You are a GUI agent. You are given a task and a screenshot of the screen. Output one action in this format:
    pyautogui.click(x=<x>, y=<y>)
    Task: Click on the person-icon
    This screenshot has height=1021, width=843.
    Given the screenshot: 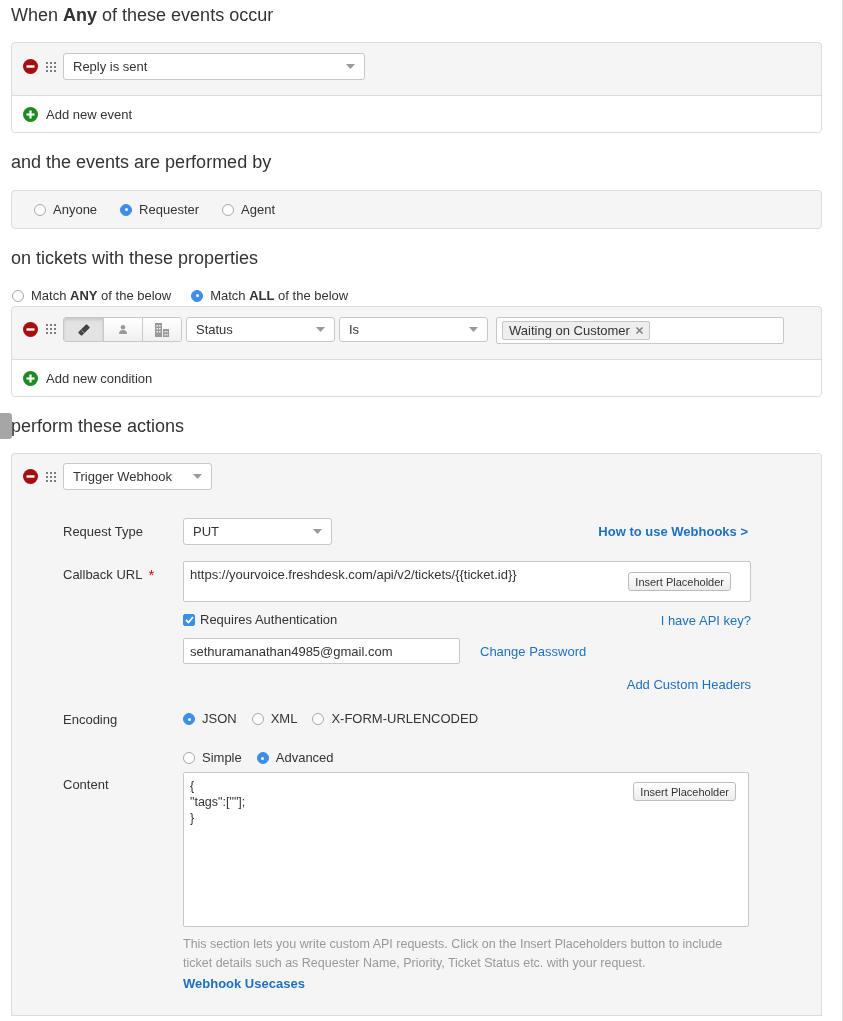 What is the action you would take?
    pyautogui.click(x=123, y=329)
    